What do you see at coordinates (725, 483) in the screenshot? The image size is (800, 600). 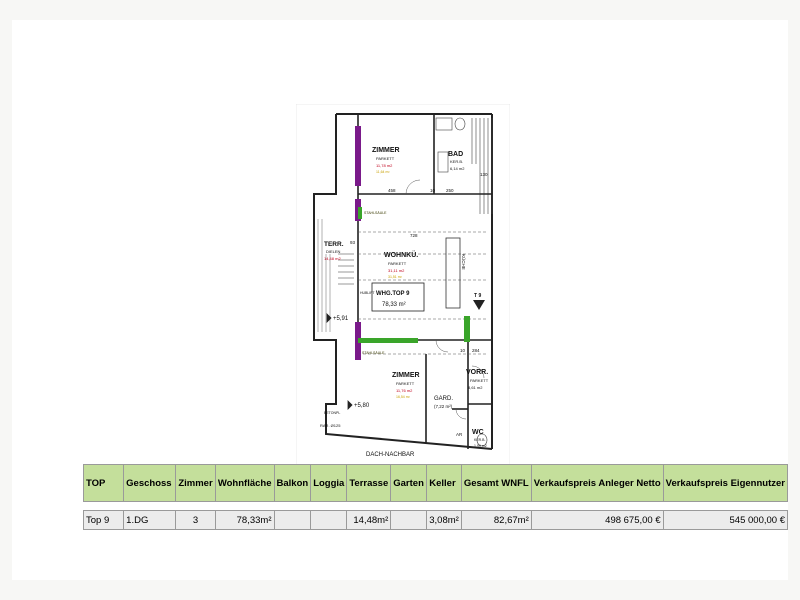 I see `col-header: Verkaufspreis Eigennutzer` at bounding box center [725, 483].